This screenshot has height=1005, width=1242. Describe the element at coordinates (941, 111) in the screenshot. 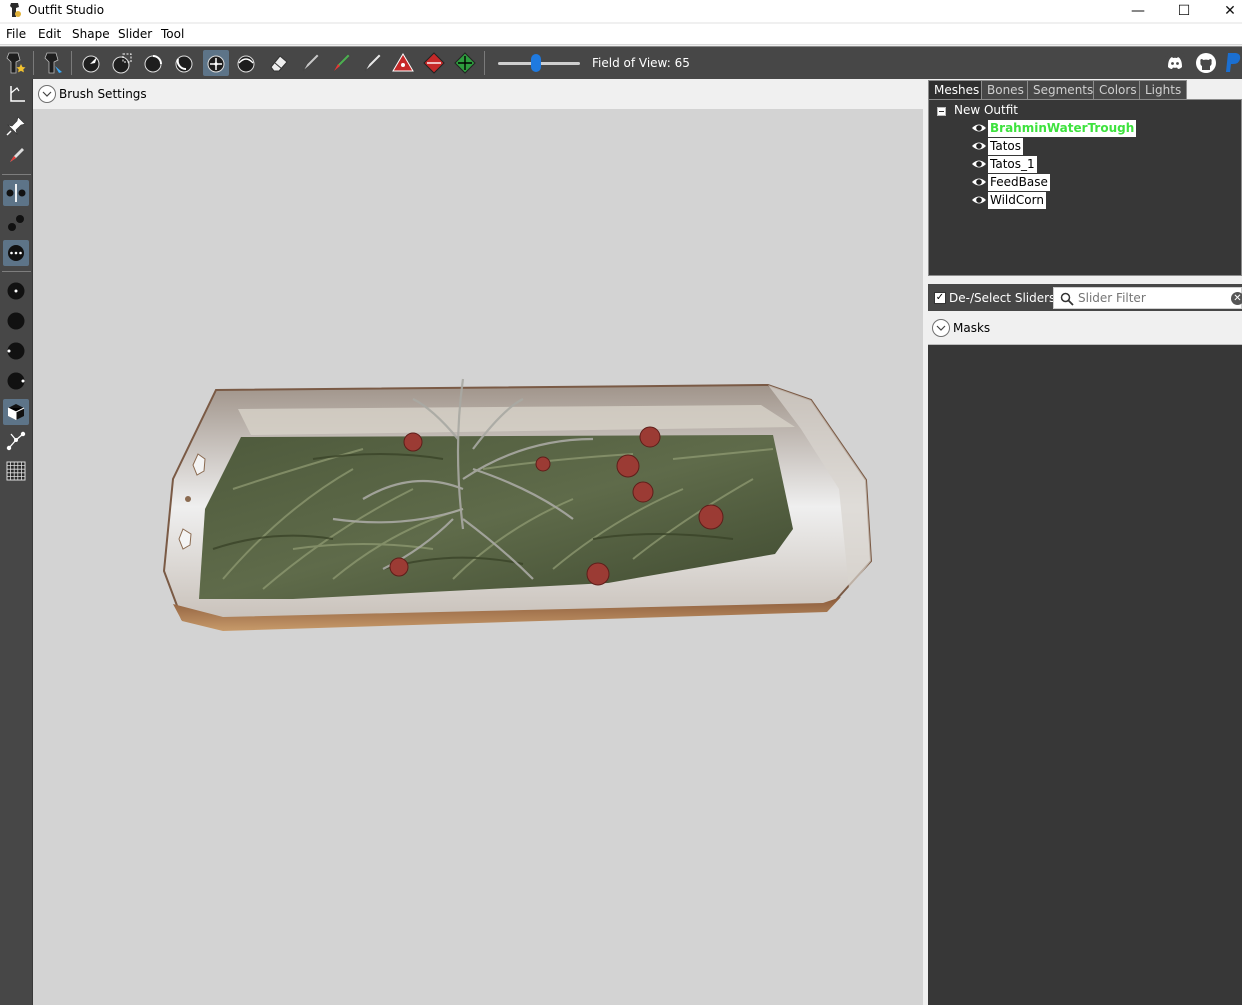

I see `tree-collapse-toggle` at that location.